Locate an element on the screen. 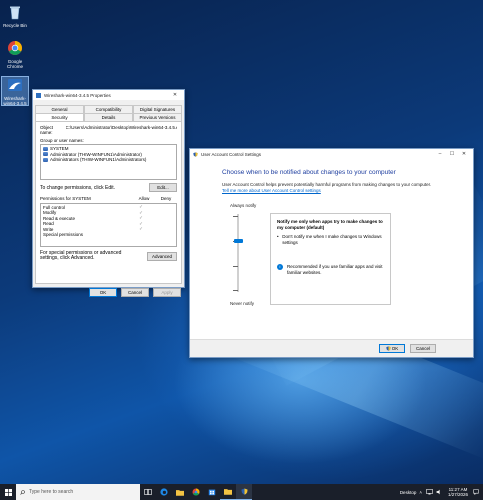 The width and height of the screenshot is (483, 500). tab-security: Security is located at coordinates (59, 117).